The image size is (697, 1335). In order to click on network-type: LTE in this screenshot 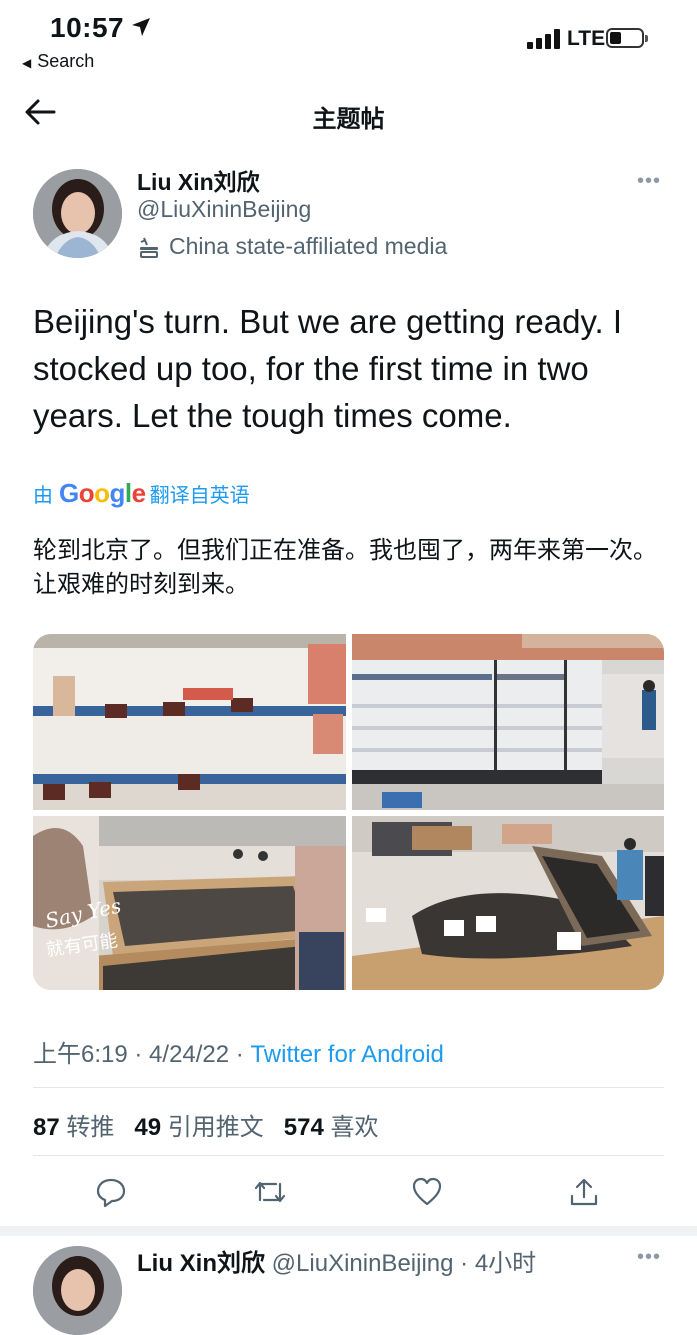, I will do `click(586, 38)`.